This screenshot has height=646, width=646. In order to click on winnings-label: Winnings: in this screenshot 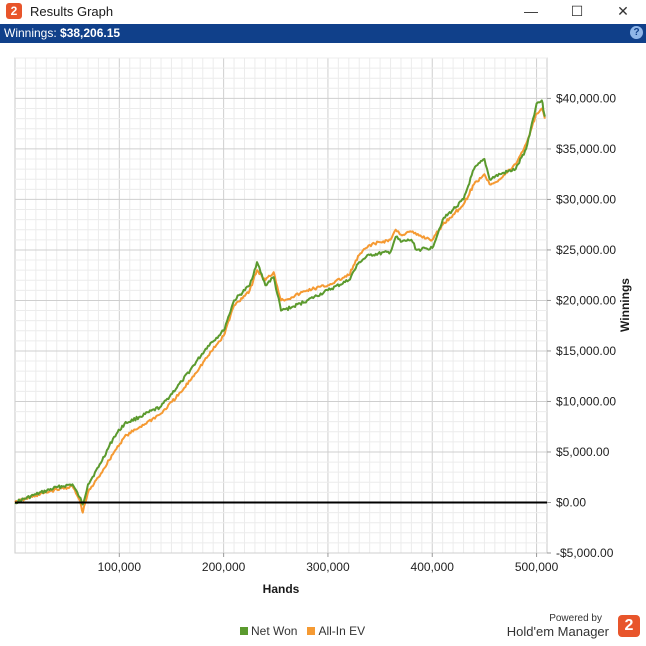, I will do `click(30, 33)`.